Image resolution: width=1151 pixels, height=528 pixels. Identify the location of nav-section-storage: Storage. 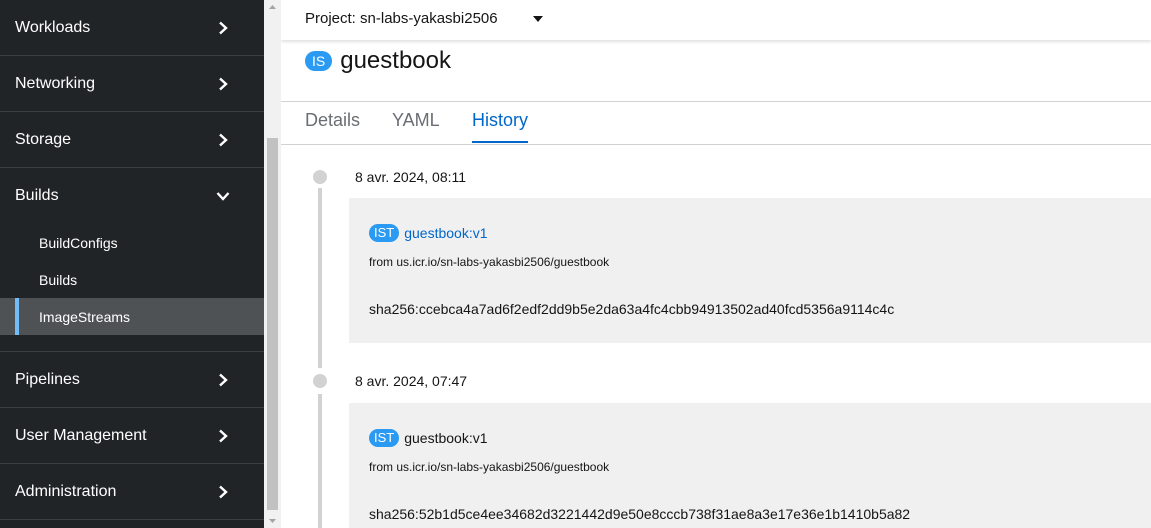
(132, 140).